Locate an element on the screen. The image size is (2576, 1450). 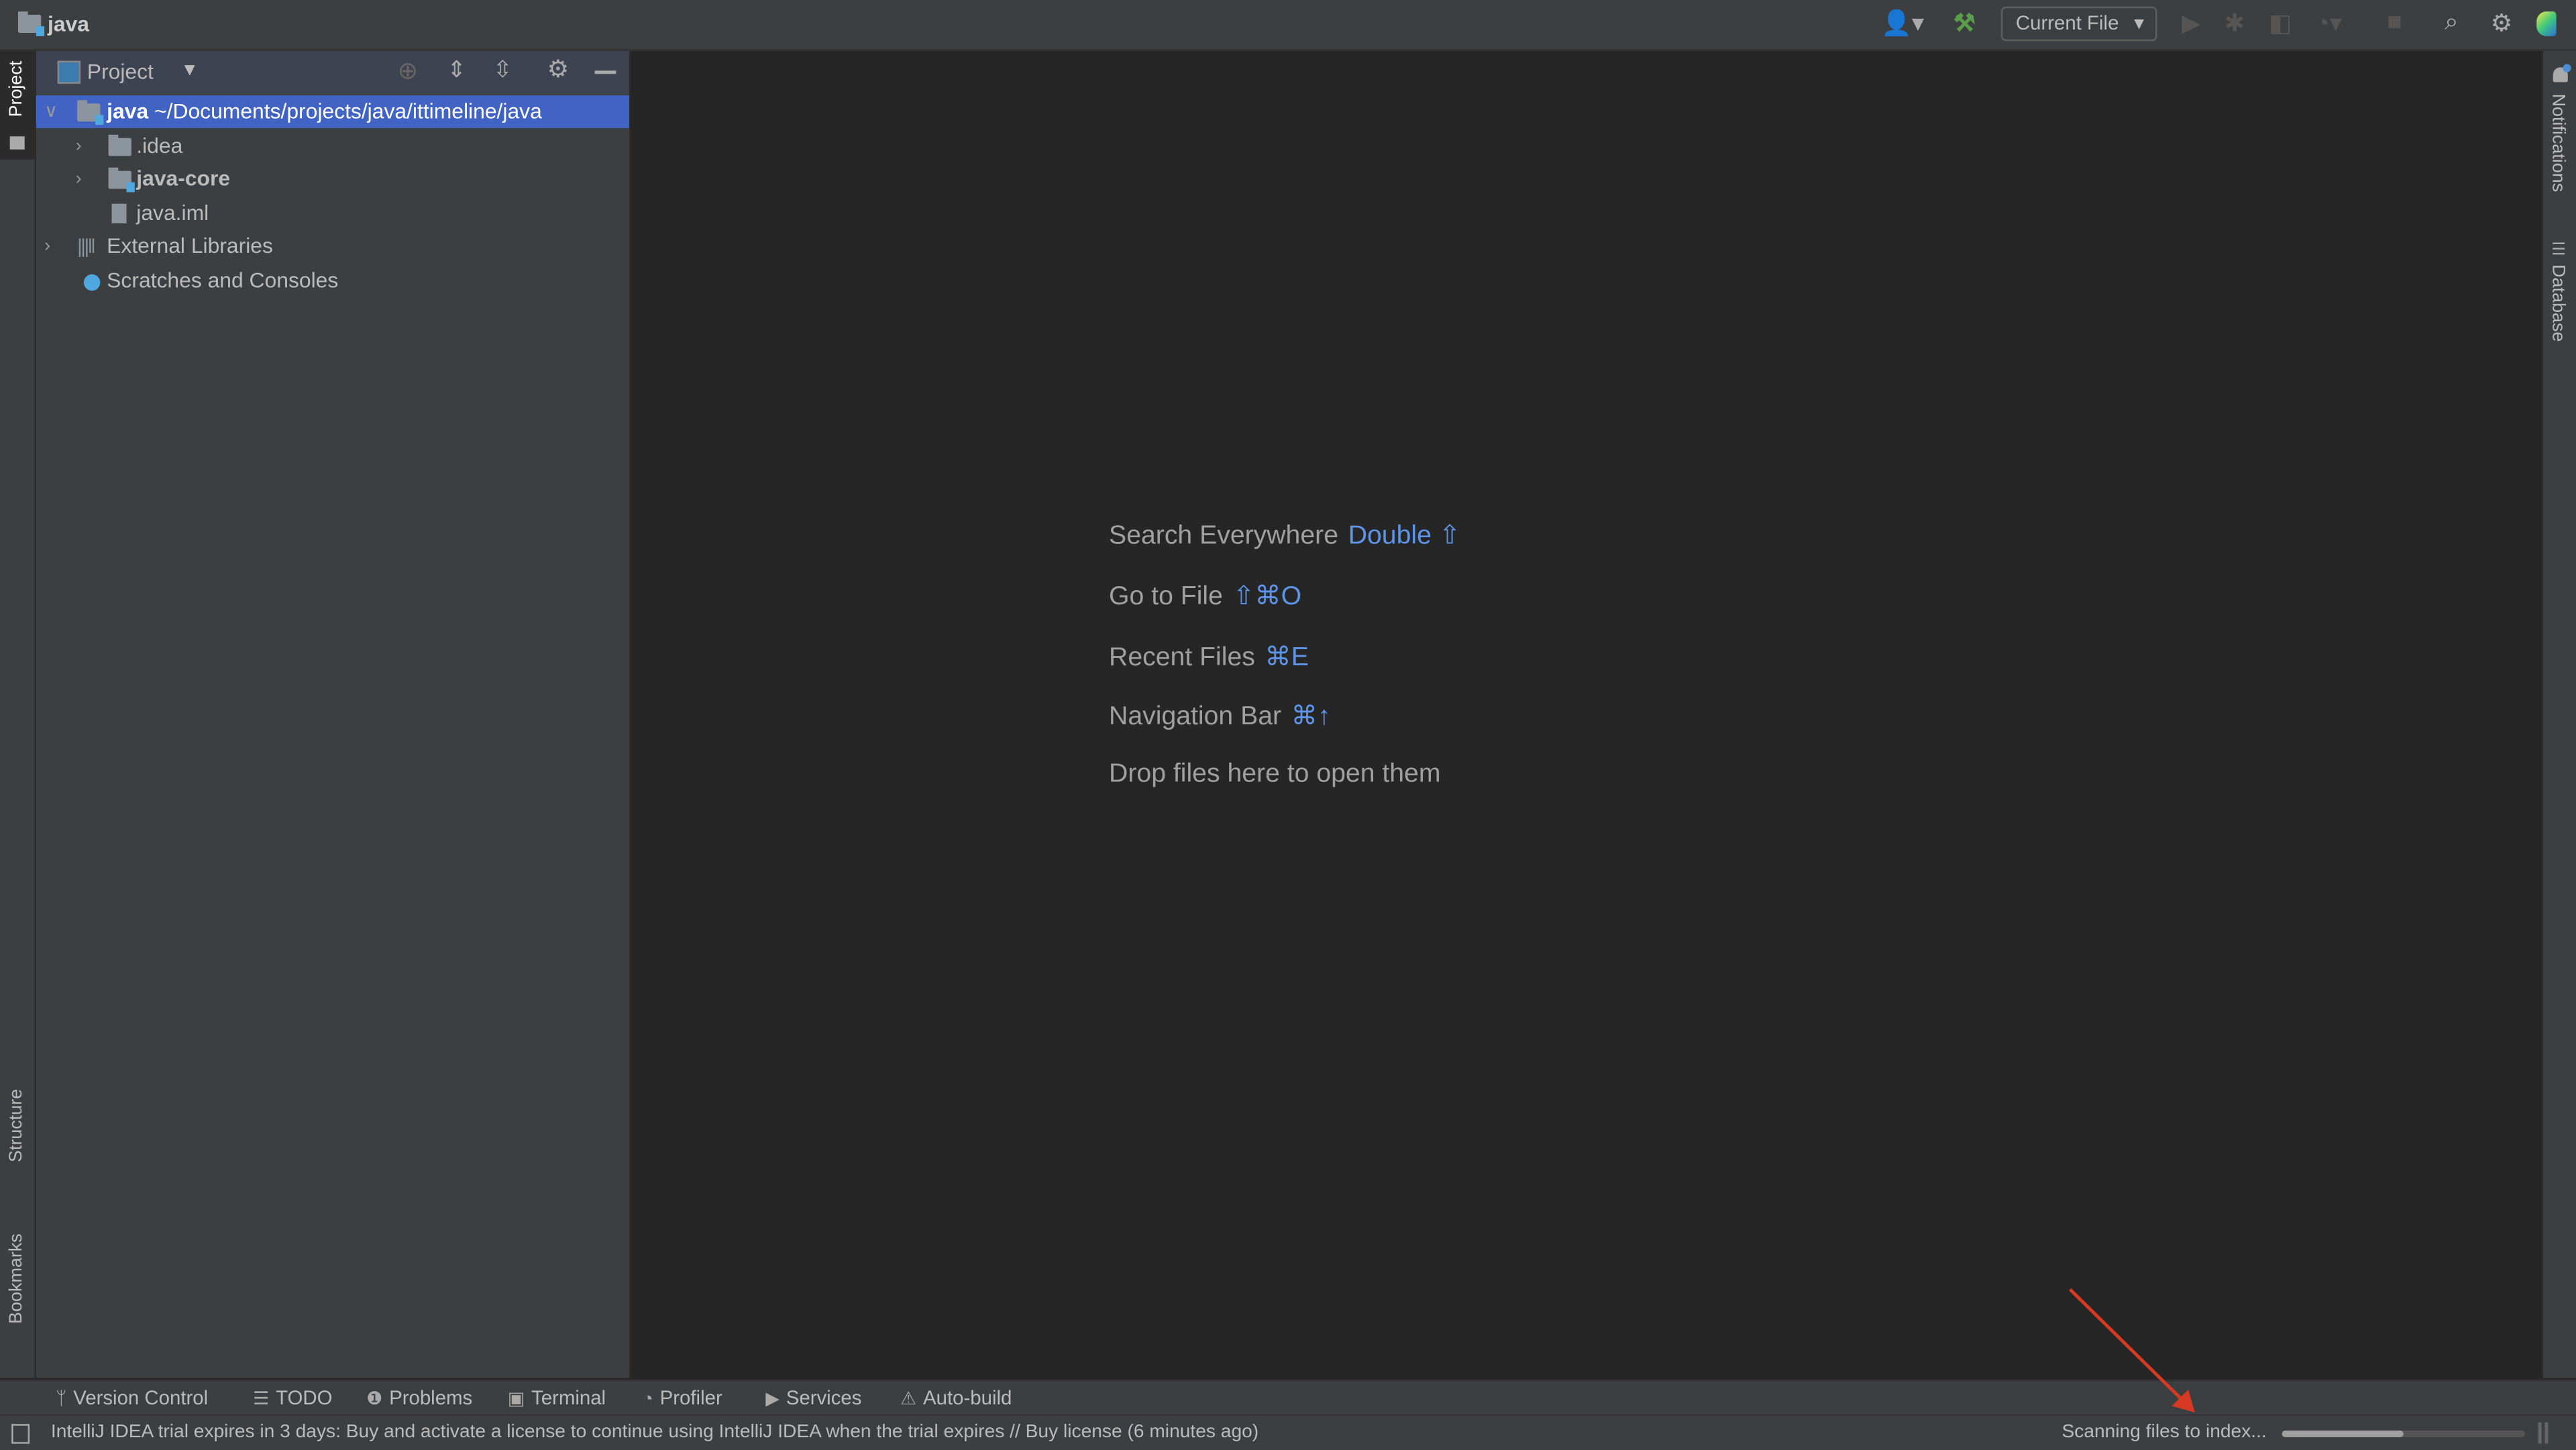
project-name: java is located at coordinates (68, 23).